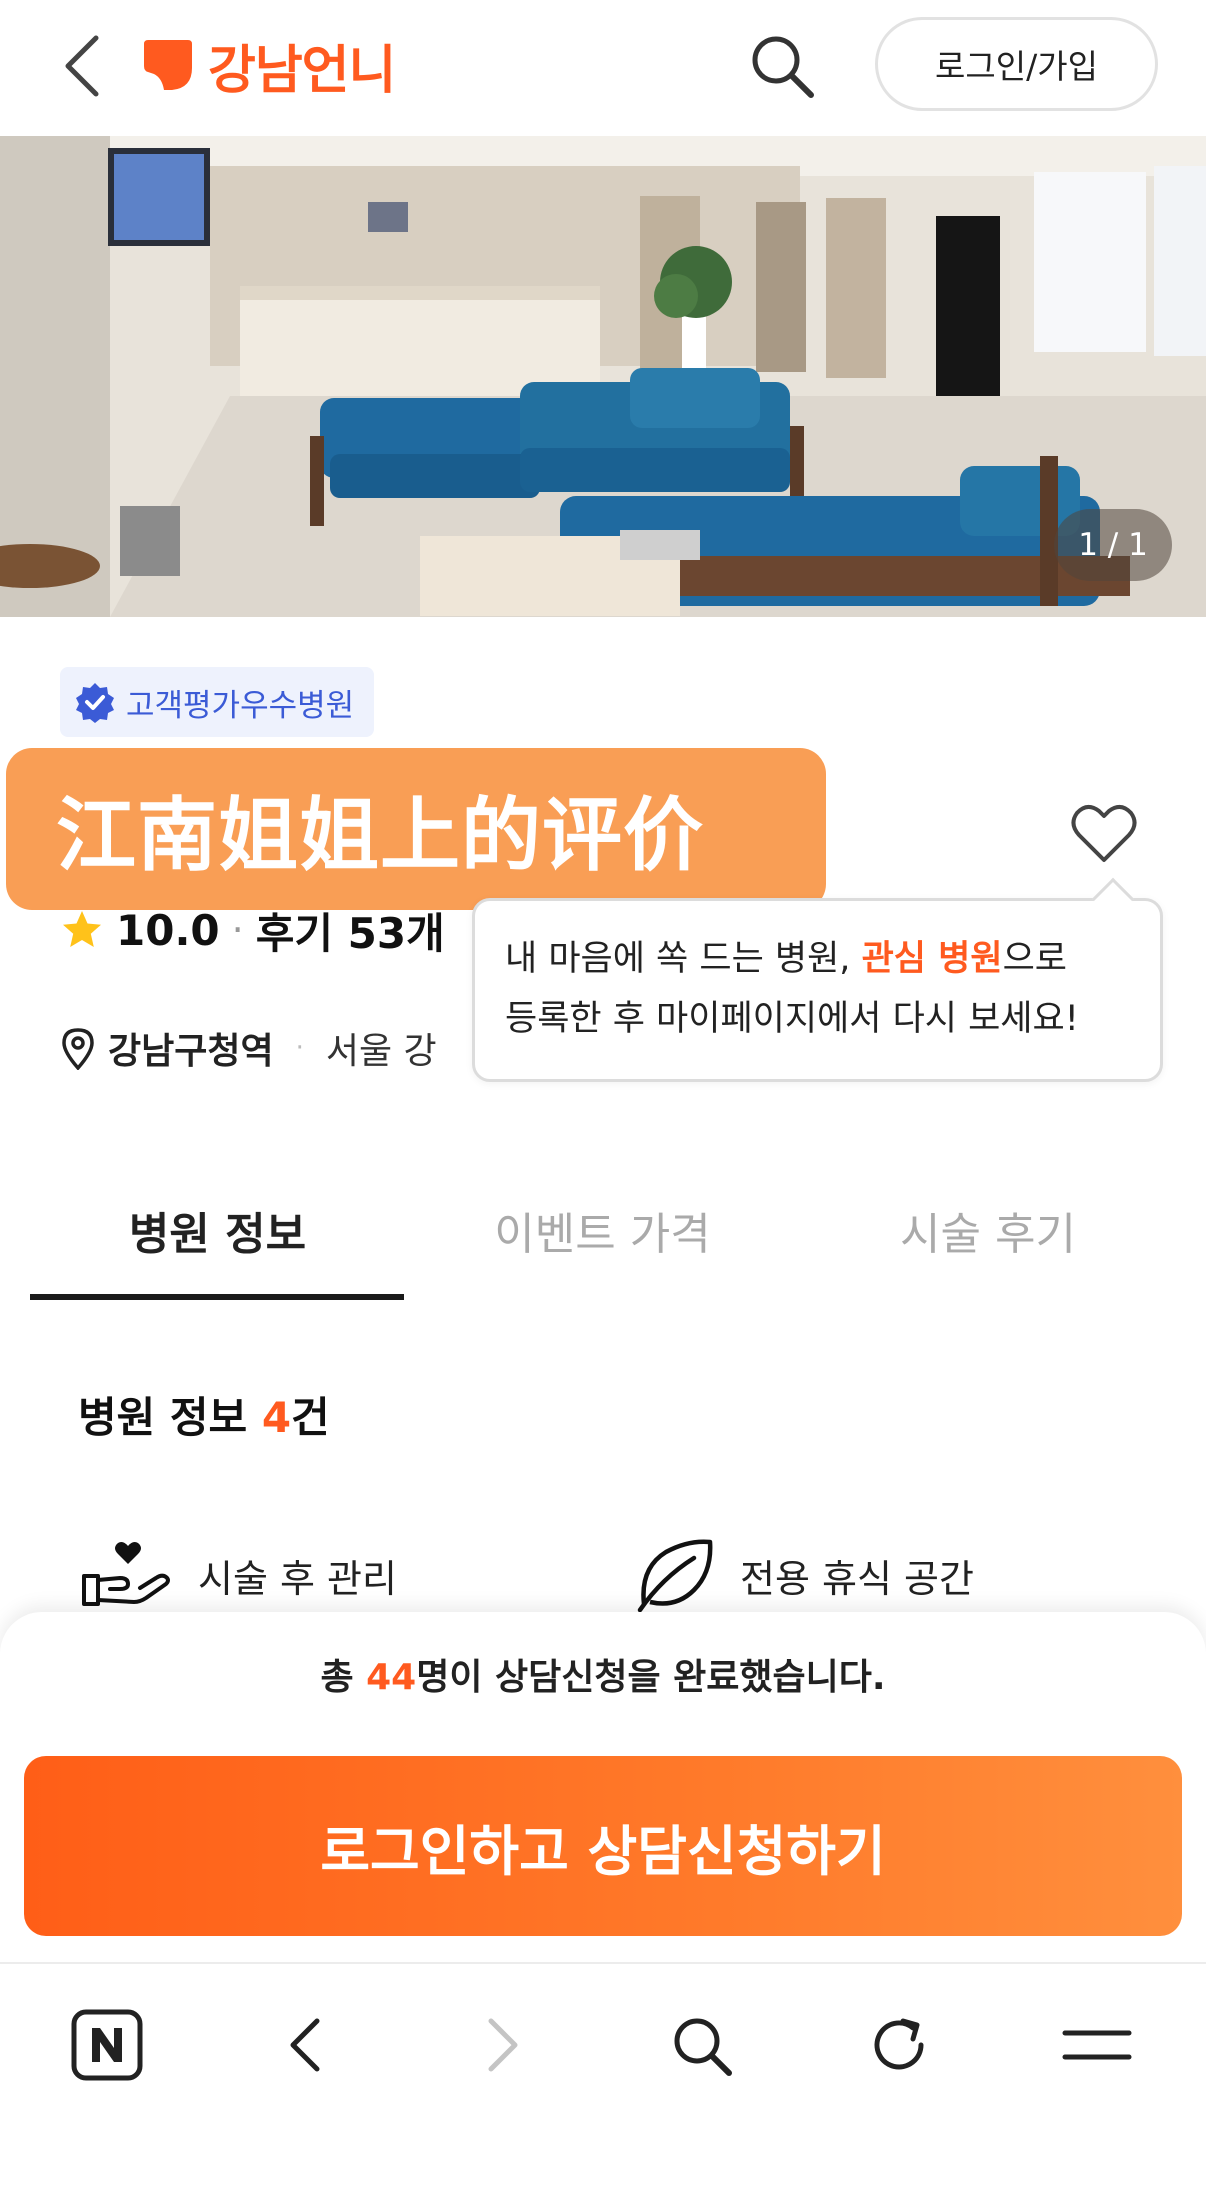 This screenshot has height=2212, width=1206. Describe the element at coordinates (310, 1417) in the screenshot. I see `section-unit: 건` at that location.